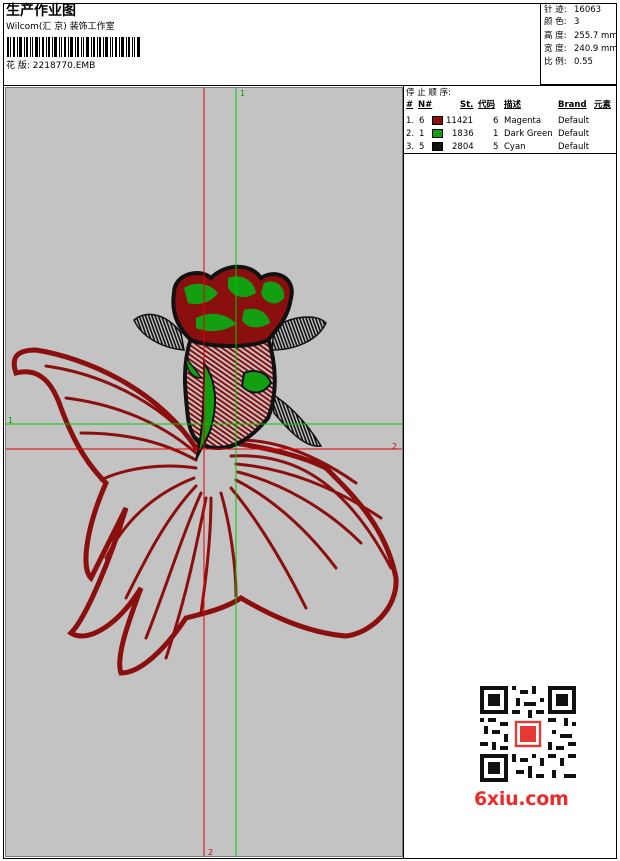  What do you see at coordinates (577, 22) in the screenshot?
I see `colors-value: 3` at bounding box center [577, 22].